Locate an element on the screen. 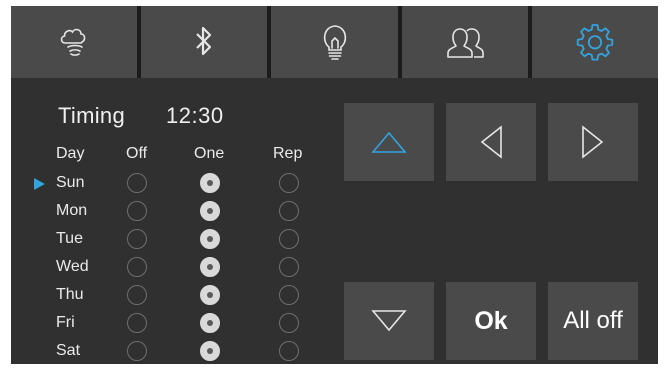  day-label: Fri is located at coordinates (65, 323).